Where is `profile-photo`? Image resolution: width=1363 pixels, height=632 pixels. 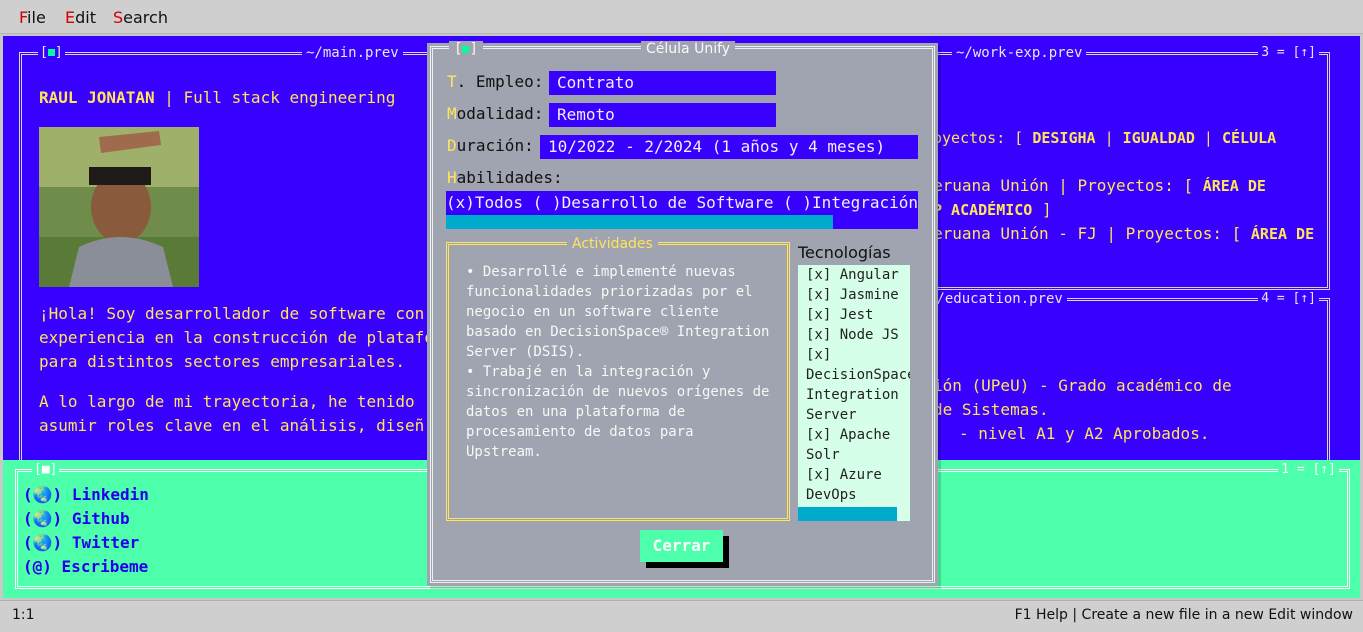
profile-photo is located at coordinates (119, 207).